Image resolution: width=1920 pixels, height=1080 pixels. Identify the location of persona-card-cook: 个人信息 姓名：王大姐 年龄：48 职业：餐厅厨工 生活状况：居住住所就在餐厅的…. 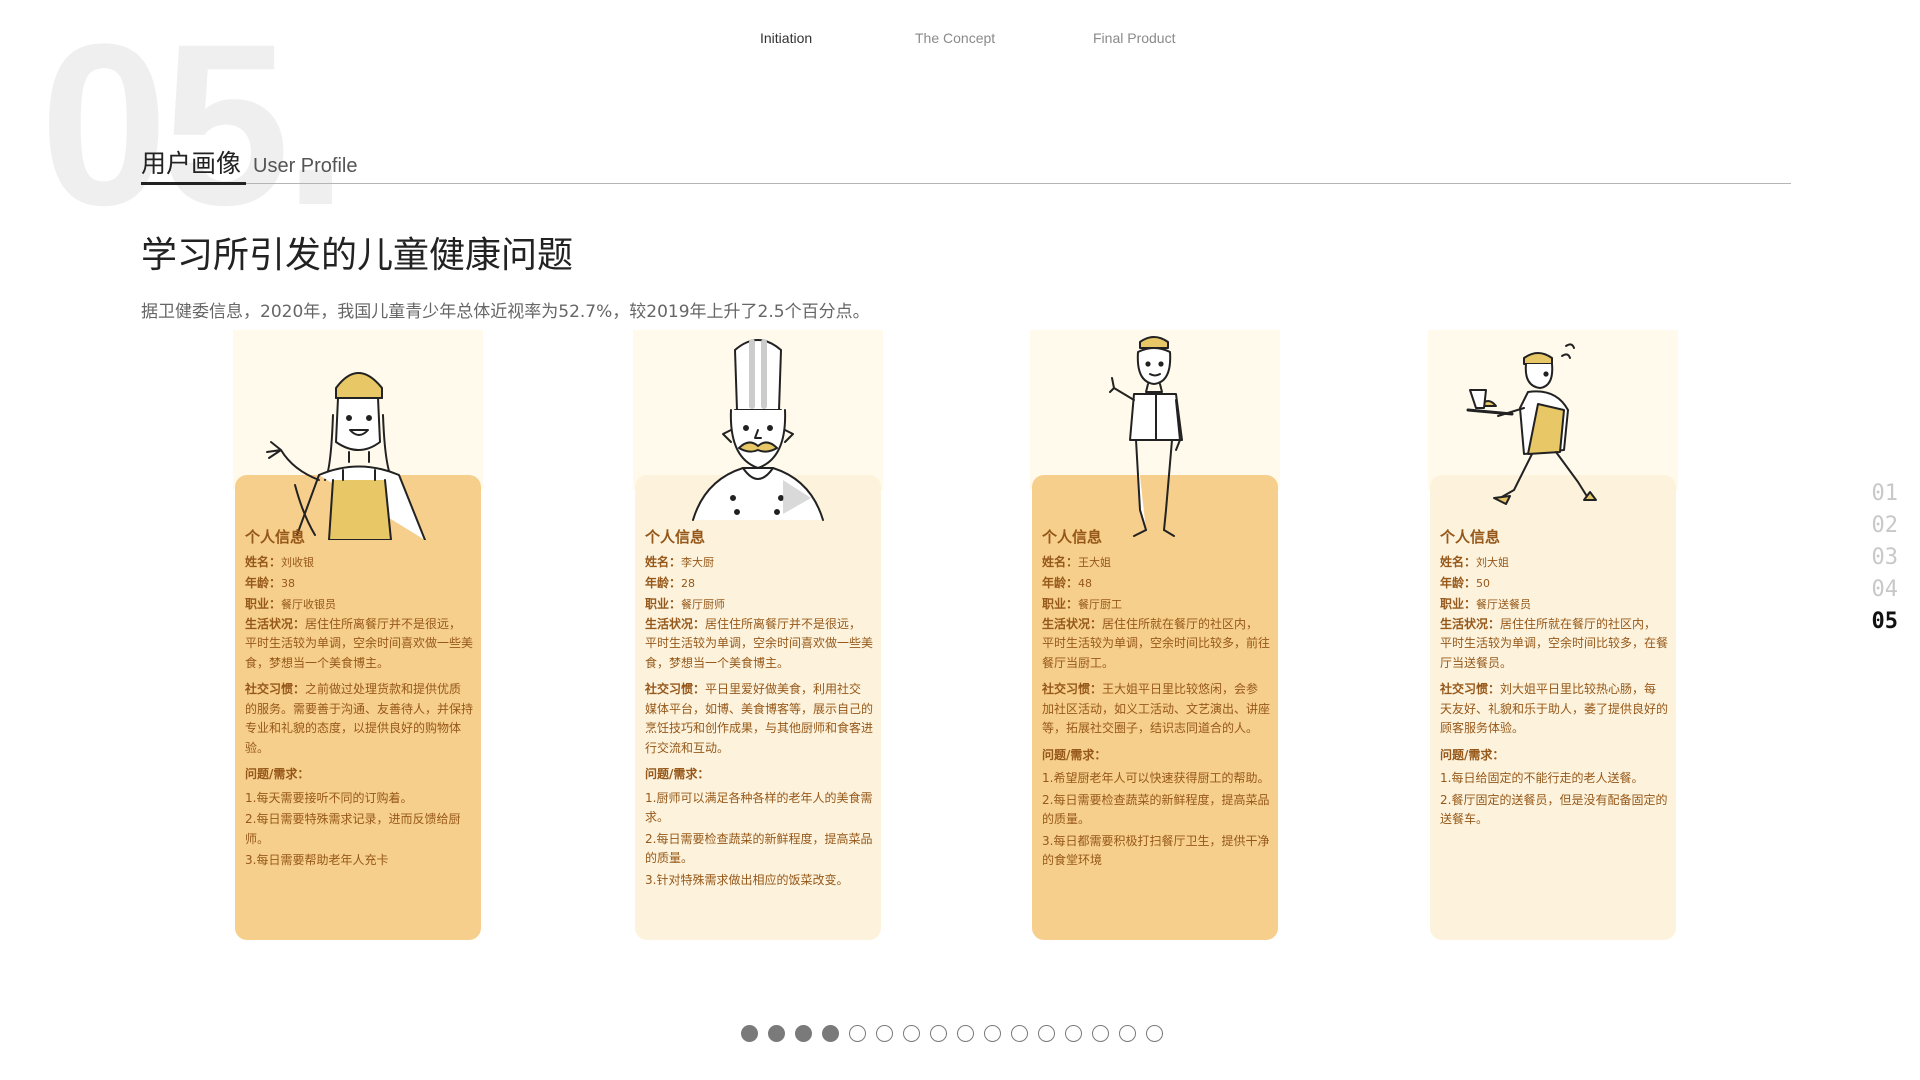
(1155, 635).